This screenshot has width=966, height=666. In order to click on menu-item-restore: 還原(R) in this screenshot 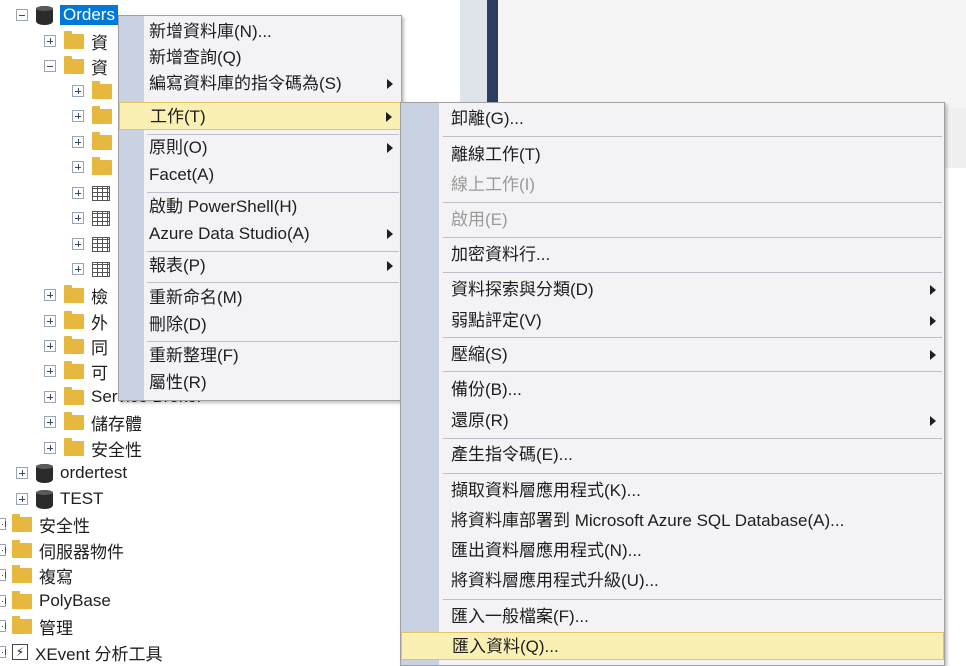, I will do `click(672, 421)`.